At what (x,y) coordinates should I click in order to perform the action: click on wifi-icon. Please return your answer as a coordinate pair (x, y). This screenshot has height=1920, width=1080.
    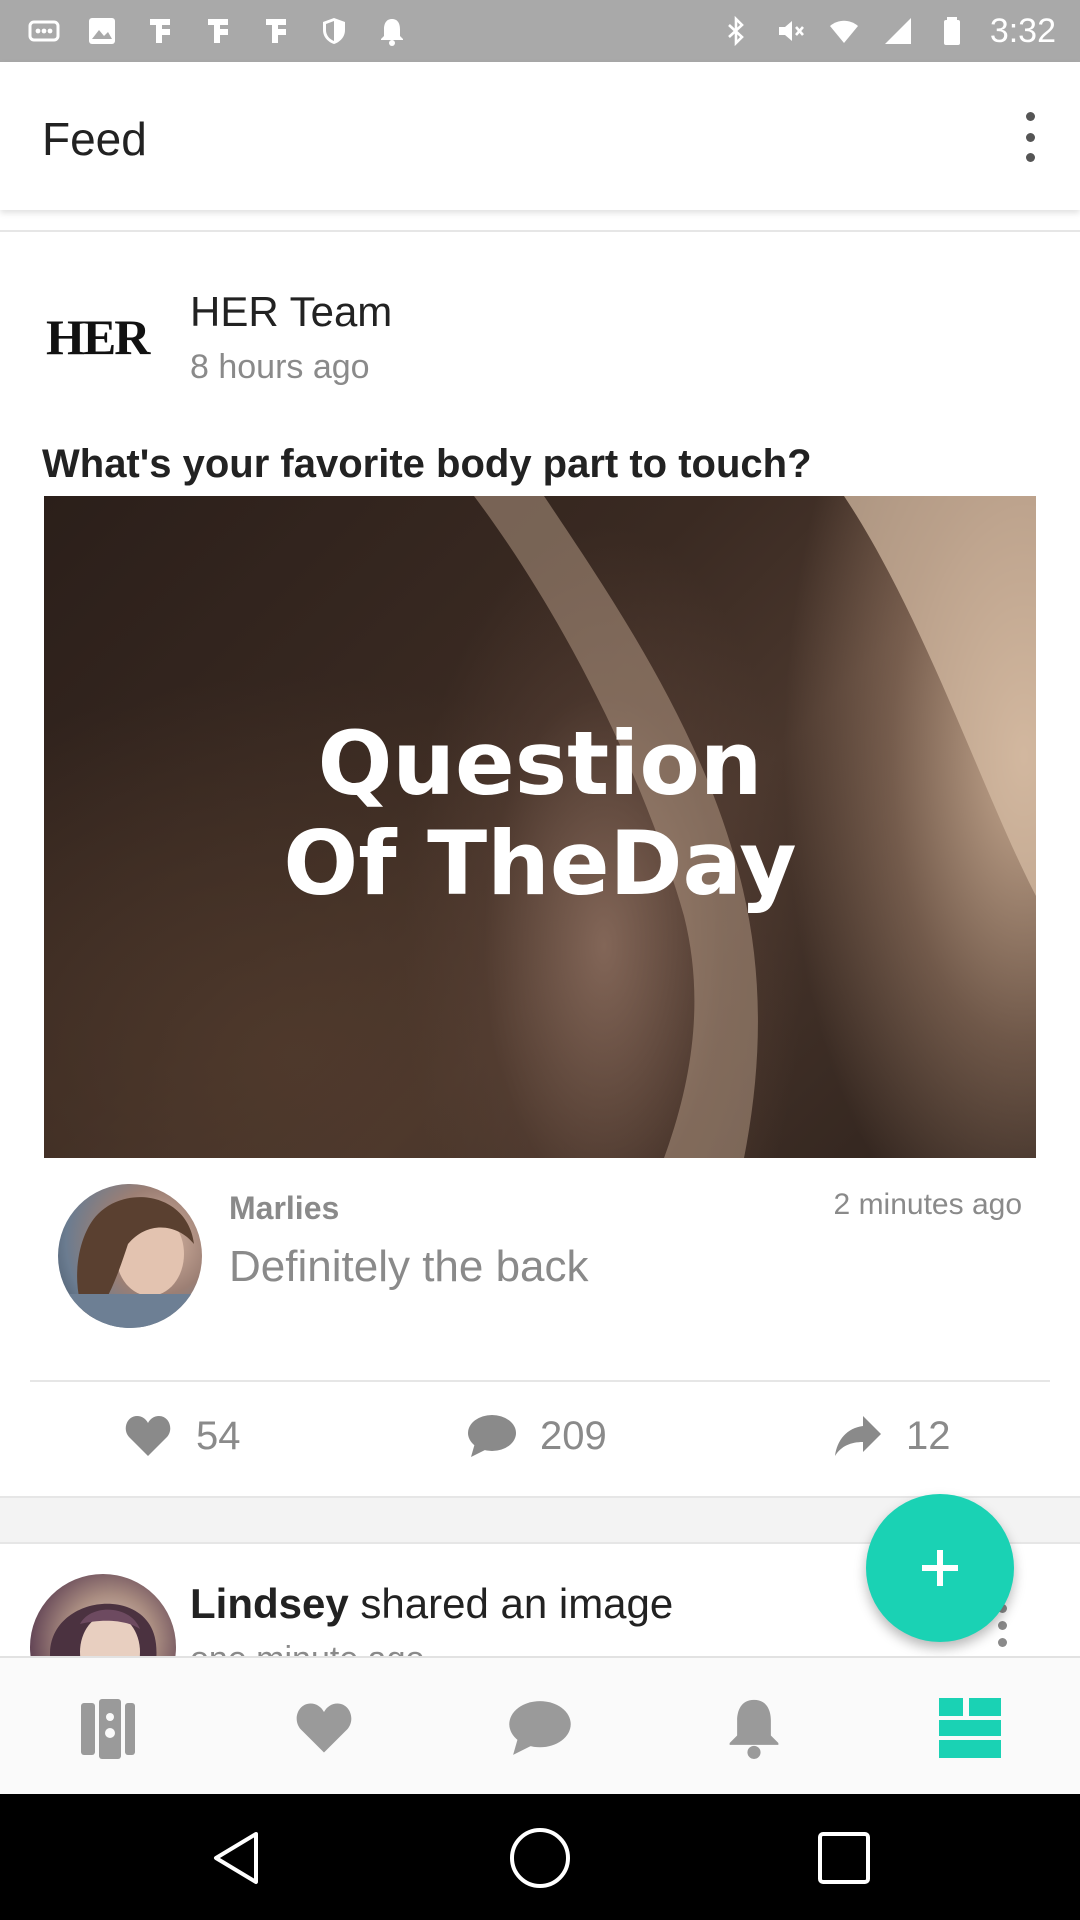
    Looking at the image, I should click on (844, 31).